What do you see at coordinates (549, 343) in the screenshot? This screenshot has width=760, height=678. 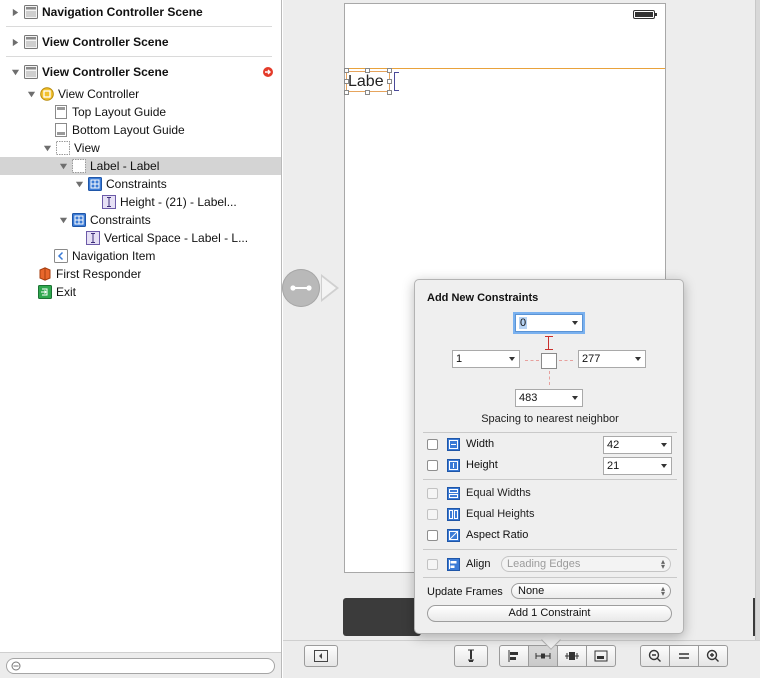 I see `top-spacing-strut` at bounding box center [549, 343].